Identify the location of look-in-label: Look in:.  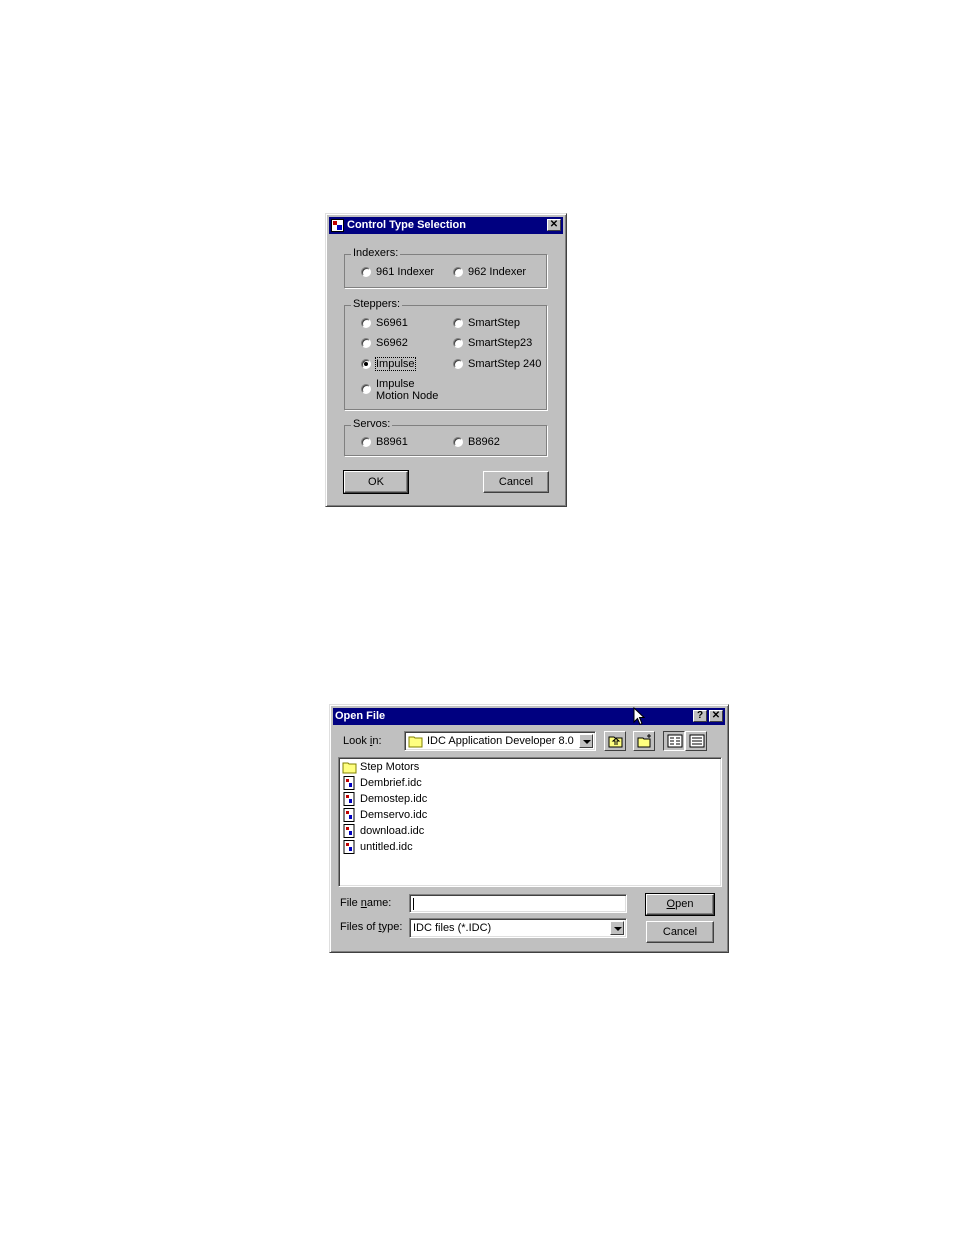
(362, 741).